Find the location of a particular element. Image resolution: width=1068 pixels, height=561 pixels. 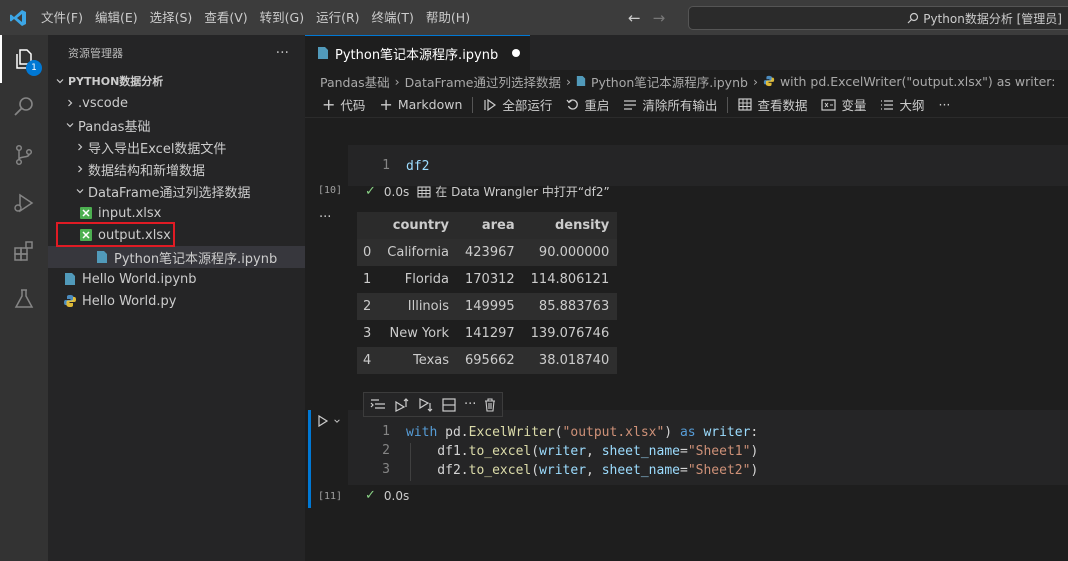

unsaved-dot-icon is located at coordinates (516, 53).